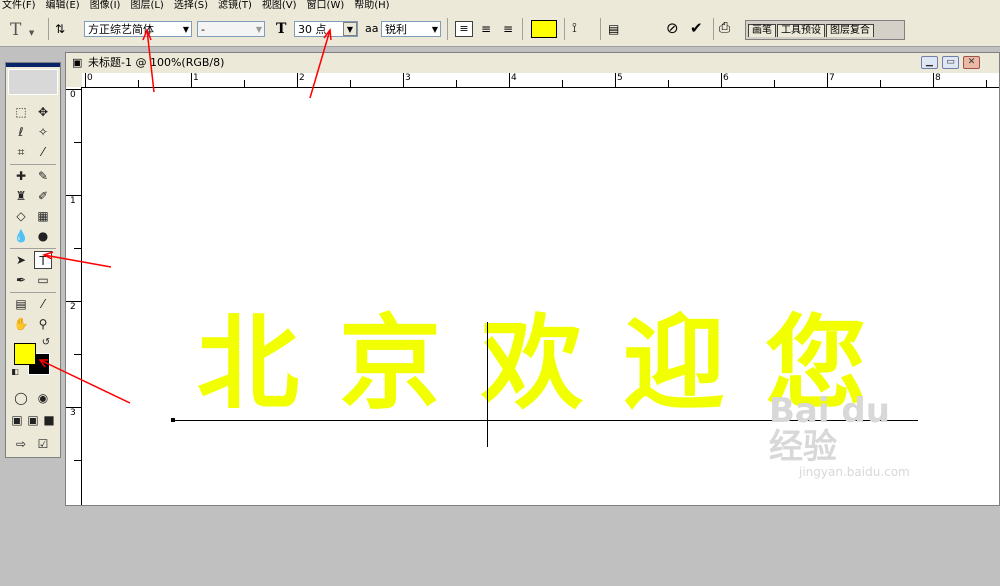  What do you see at coordinates (938, 78) in the screenshot?
I see `ruler-label: 8` at bounding box center [938, 78].